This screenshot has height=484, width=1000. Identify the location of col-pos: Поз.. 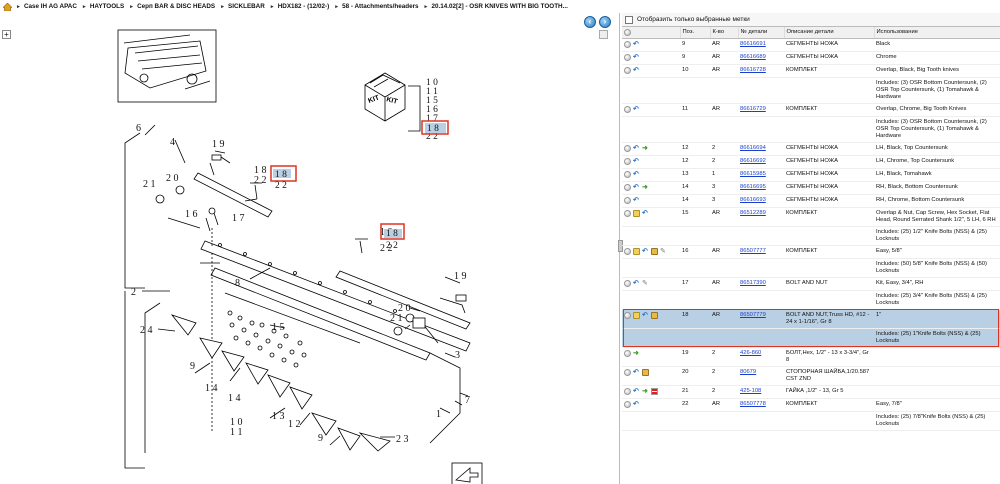
(695, 33).